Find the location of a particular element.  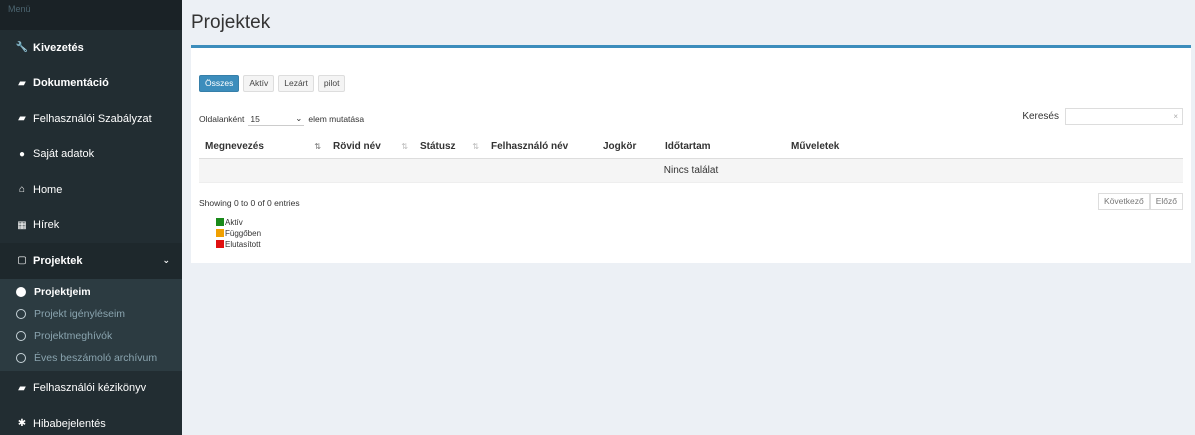

page-length-control: Oldalanként 15 ⌄ elem mutatása is located at coordinates (281, 119).